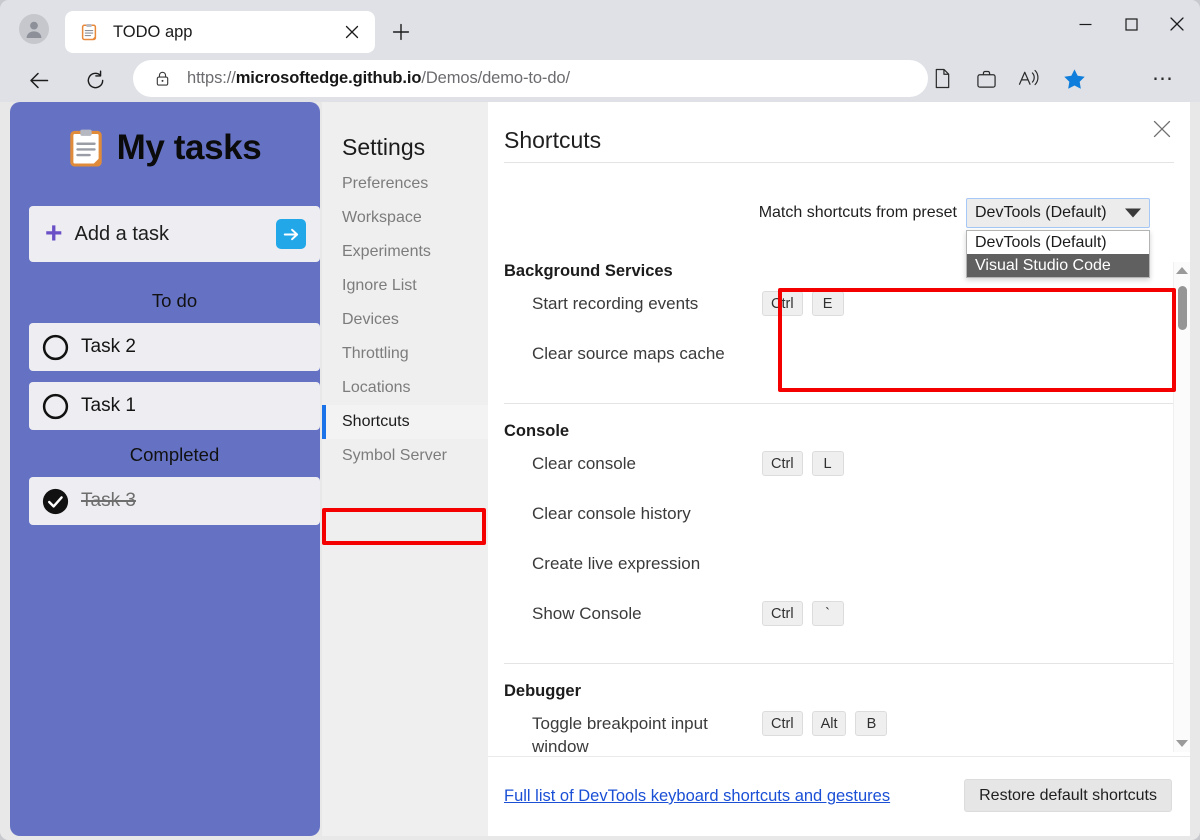 The width and height of the screenshot is (1200, 840). I want to click on sidebar-item-label: Experiments, so click(386, 251).